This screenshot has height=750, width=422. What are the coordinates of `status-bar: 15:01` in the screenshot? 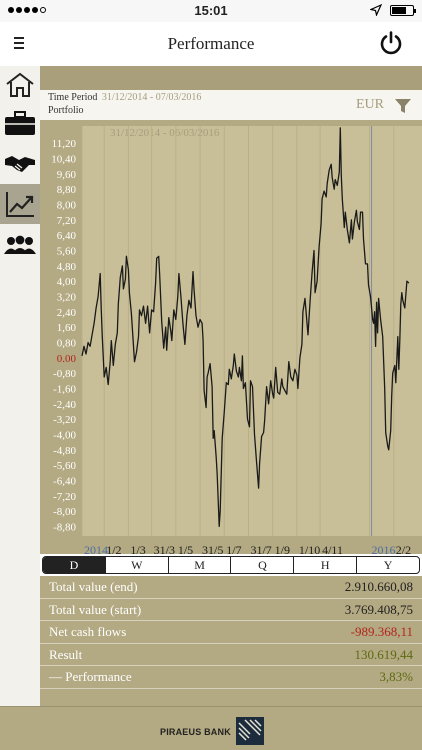 It's located at (211, 11).